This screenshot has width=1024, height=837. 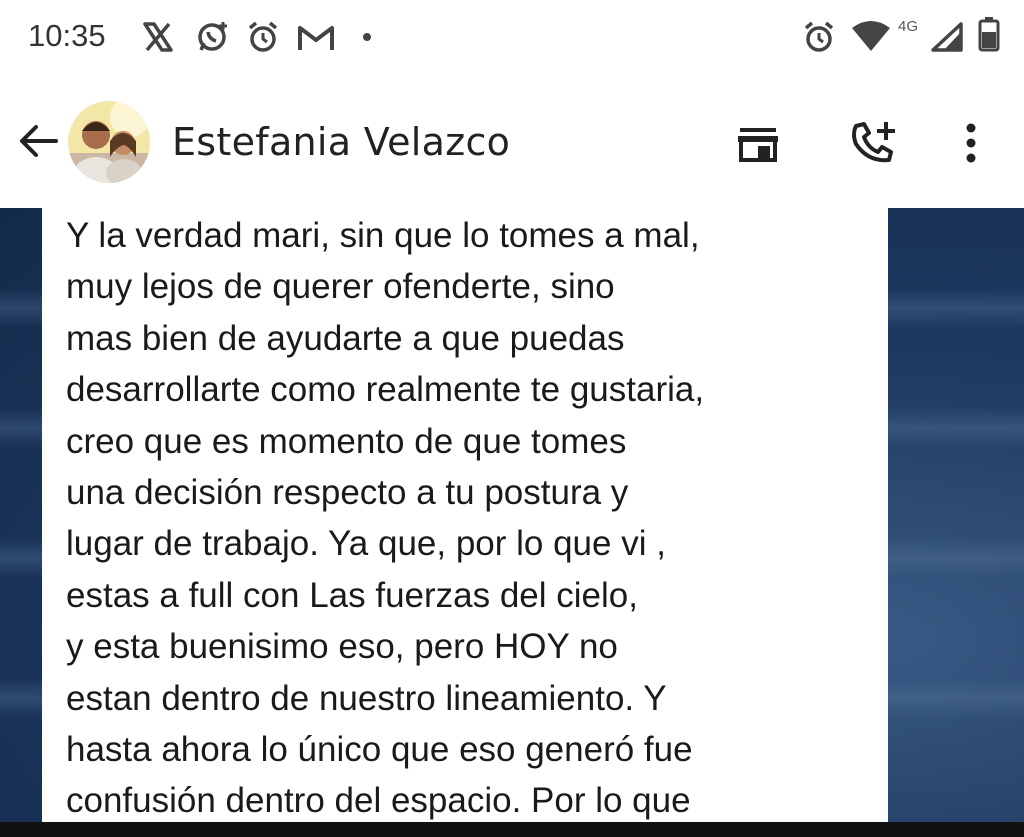 What do you see at coordinates (908, 26) in the screenshot?
I see `network-label: 4G` at bounding box center [908, 26].